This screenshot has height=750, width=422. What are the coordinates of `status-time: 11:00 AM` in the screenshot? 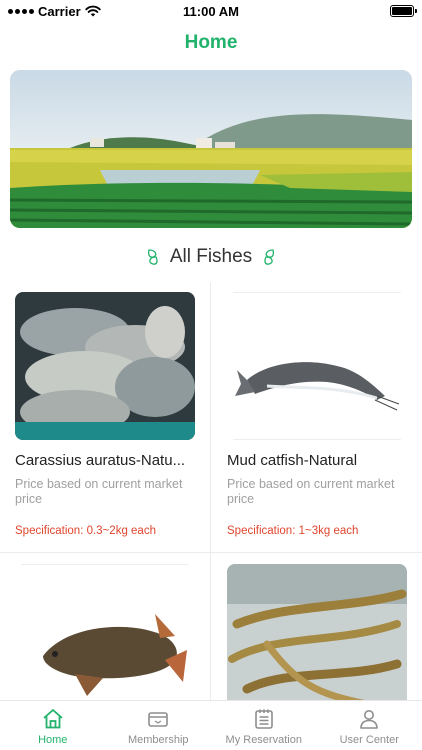 It's located at (211, 11).